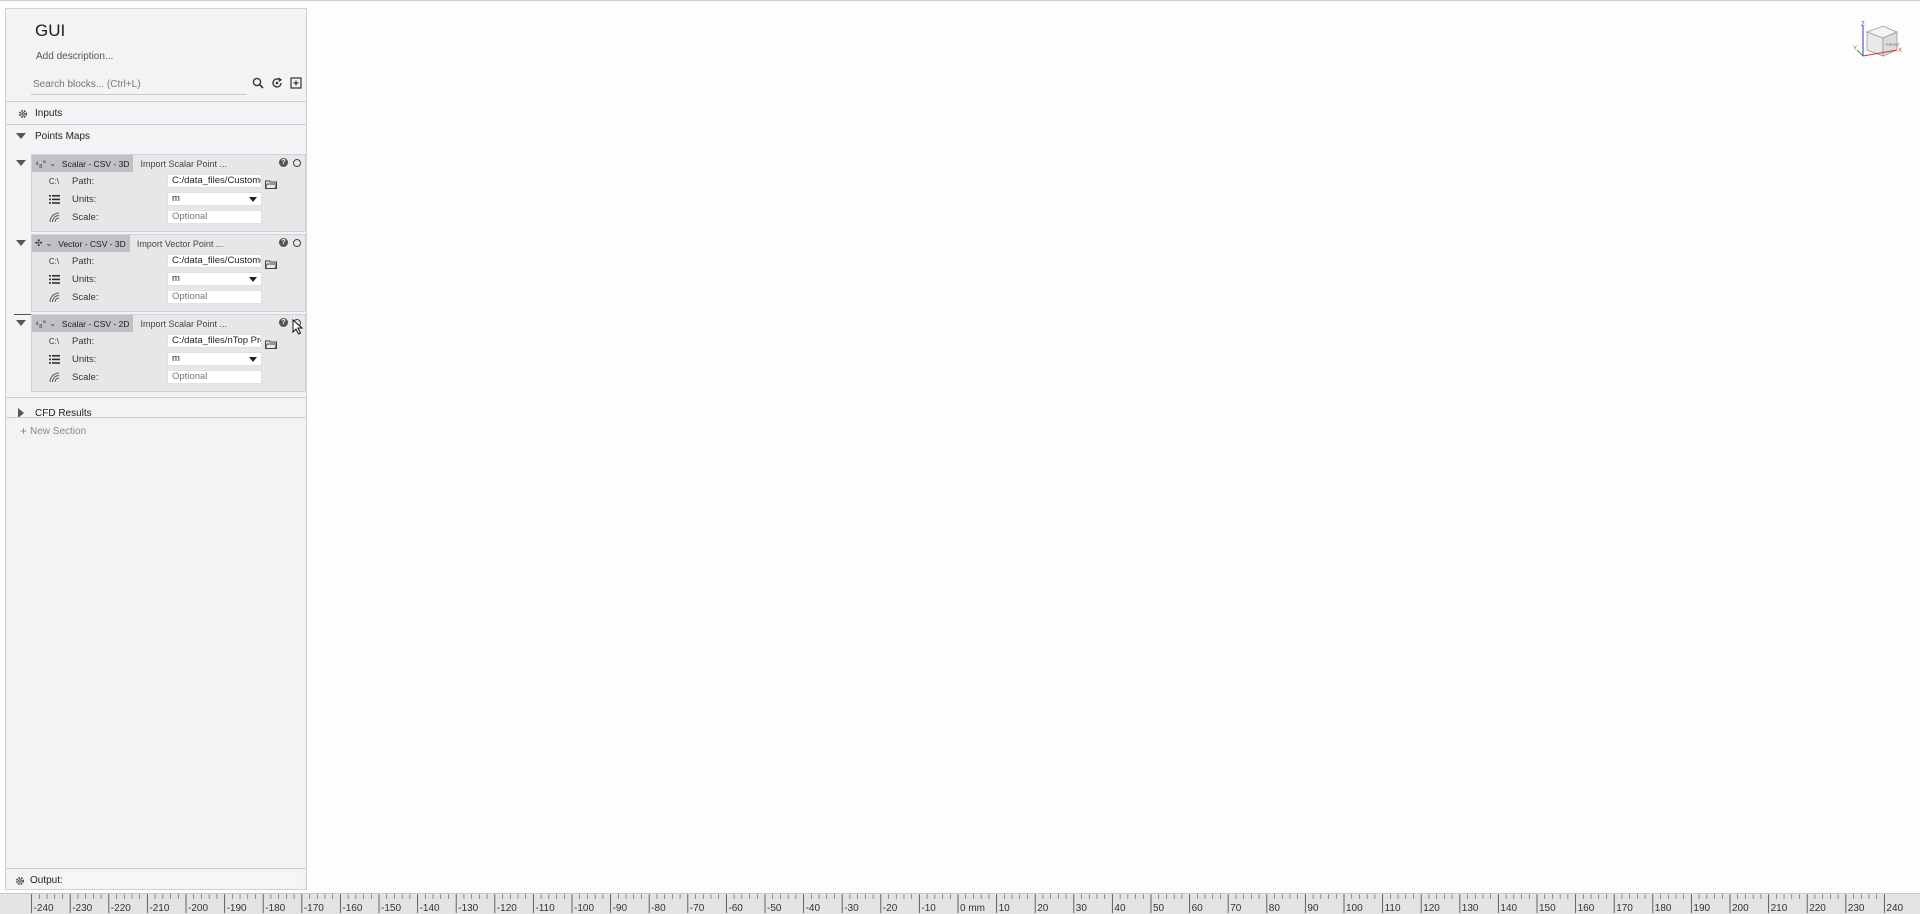 The width and height of the screenshot is (1920, 914). I want to click on section-cfd-results: CFD Results, so click(156, 413).